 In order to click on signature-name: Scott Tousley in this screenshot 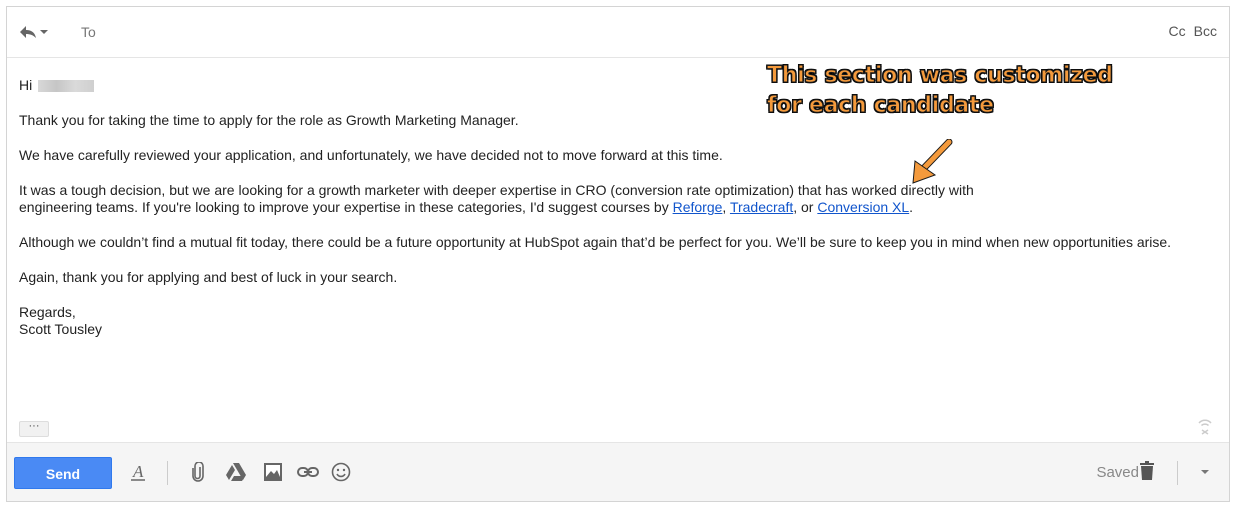, I will do `click(61, 329)`.